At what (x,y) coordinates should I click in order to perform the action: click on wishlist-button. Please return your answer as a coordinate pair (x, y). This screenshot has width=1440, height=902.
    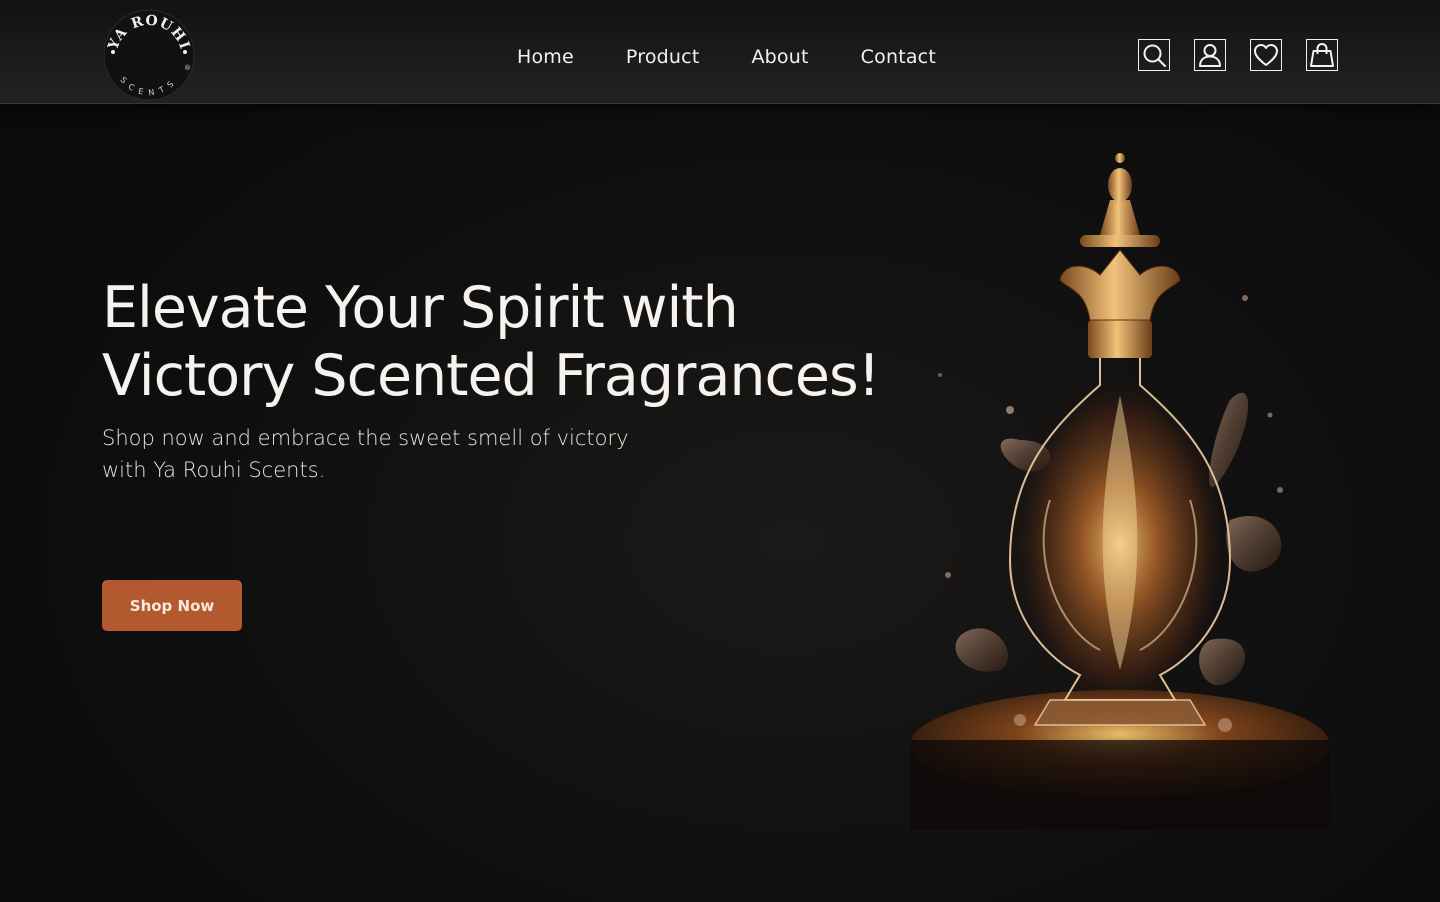
    Looking at the image, I should click on (1266, 55).